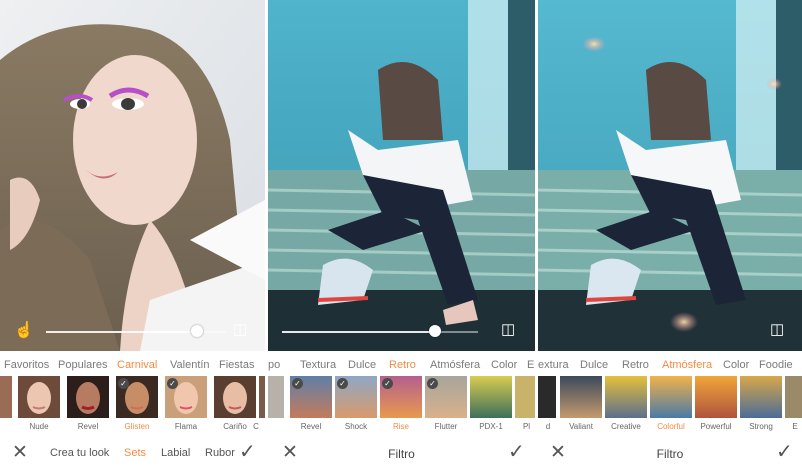 The image size is (802, 475). What do you see at coordinates (262, 397) in the screenshot?
I see `look-thumb-partial-right` at bounding box center [262, 397].